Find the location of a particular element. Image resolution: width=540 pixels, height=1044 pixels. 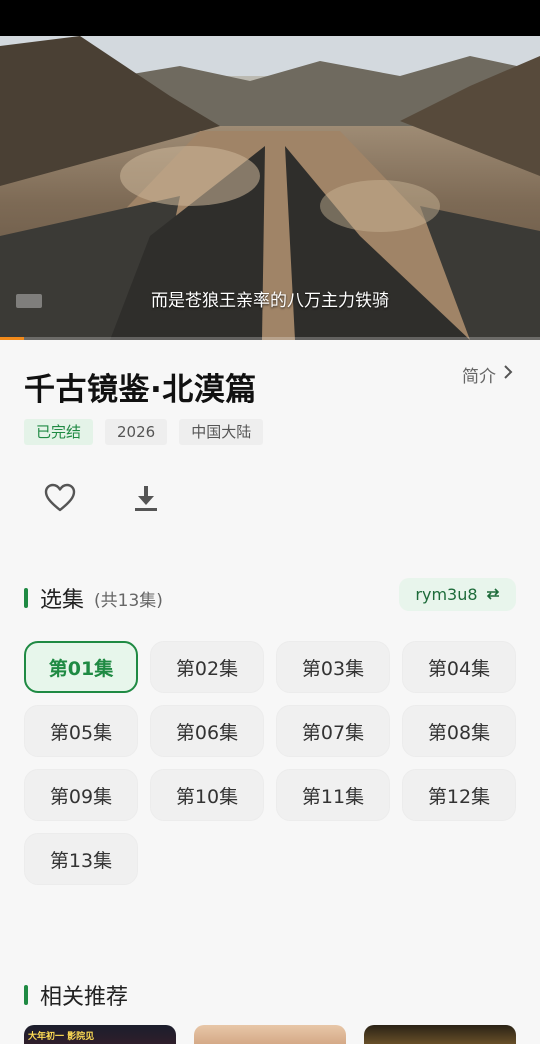

episodes-title: 选集 is located at coordinates (62, 600).